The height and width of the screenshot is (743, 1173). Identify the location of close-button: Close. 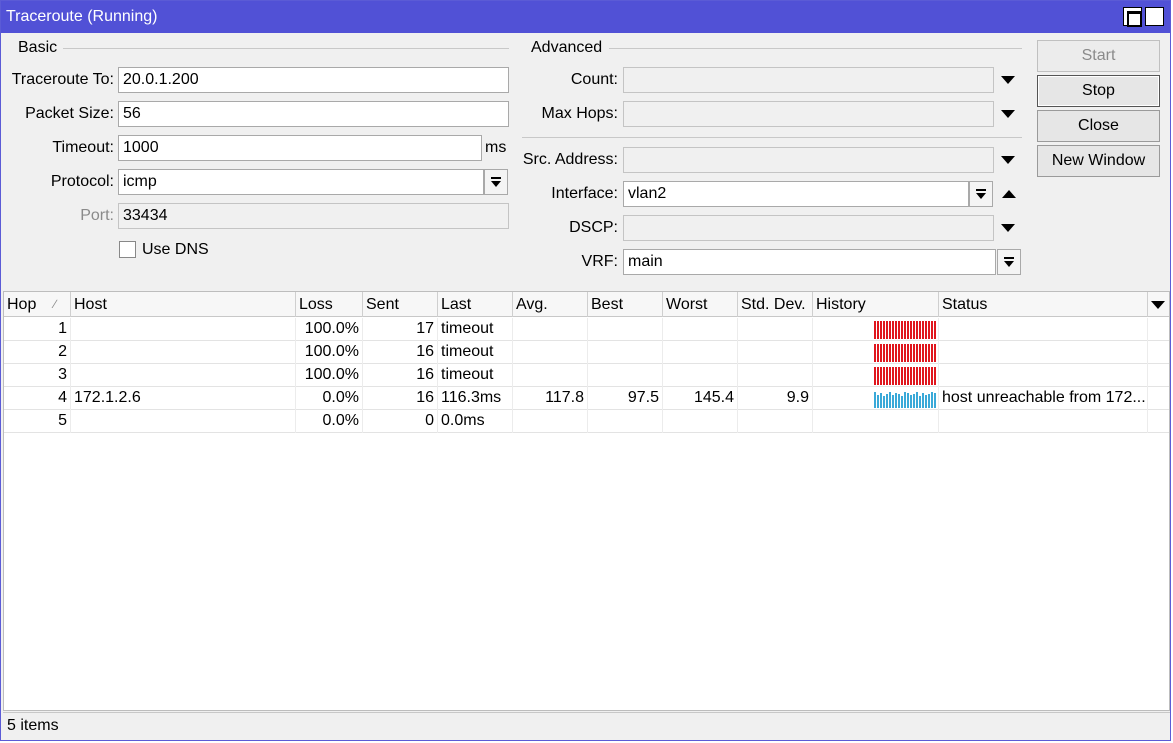
(1098, 126).